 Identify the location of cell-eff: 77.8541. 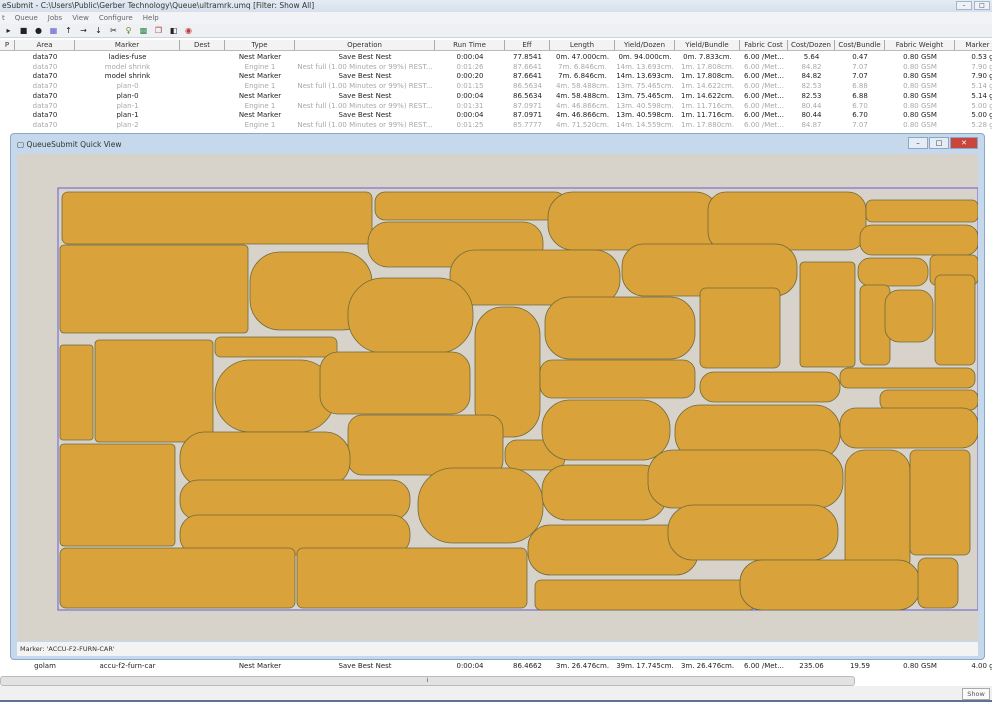
(527, 57).